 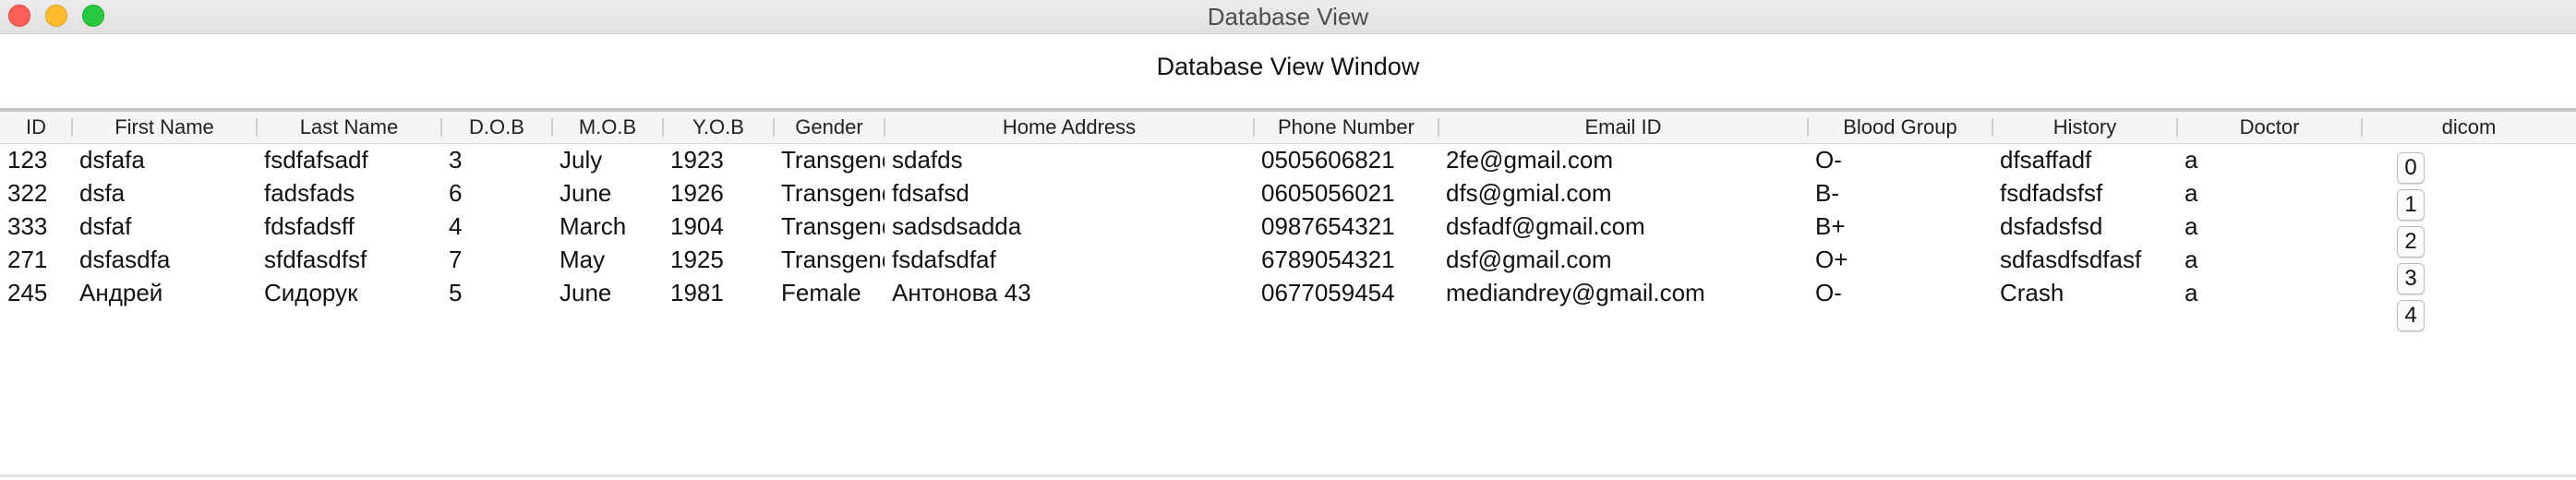 I want to click on cell-y-o-b: 1926, so click(x=697, y=193).